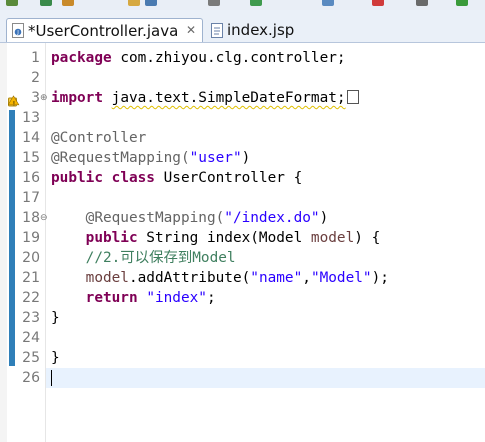 The image size is (485, 442). I want to click on code-text: //2.可以保存到Model, so click(143, 258).